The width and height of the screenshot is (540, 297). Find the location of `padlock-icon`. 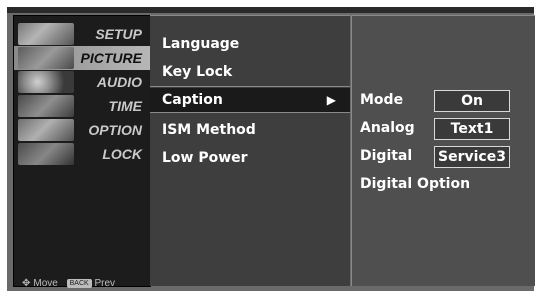

padlock-icon is located at coordinates (46, 154).